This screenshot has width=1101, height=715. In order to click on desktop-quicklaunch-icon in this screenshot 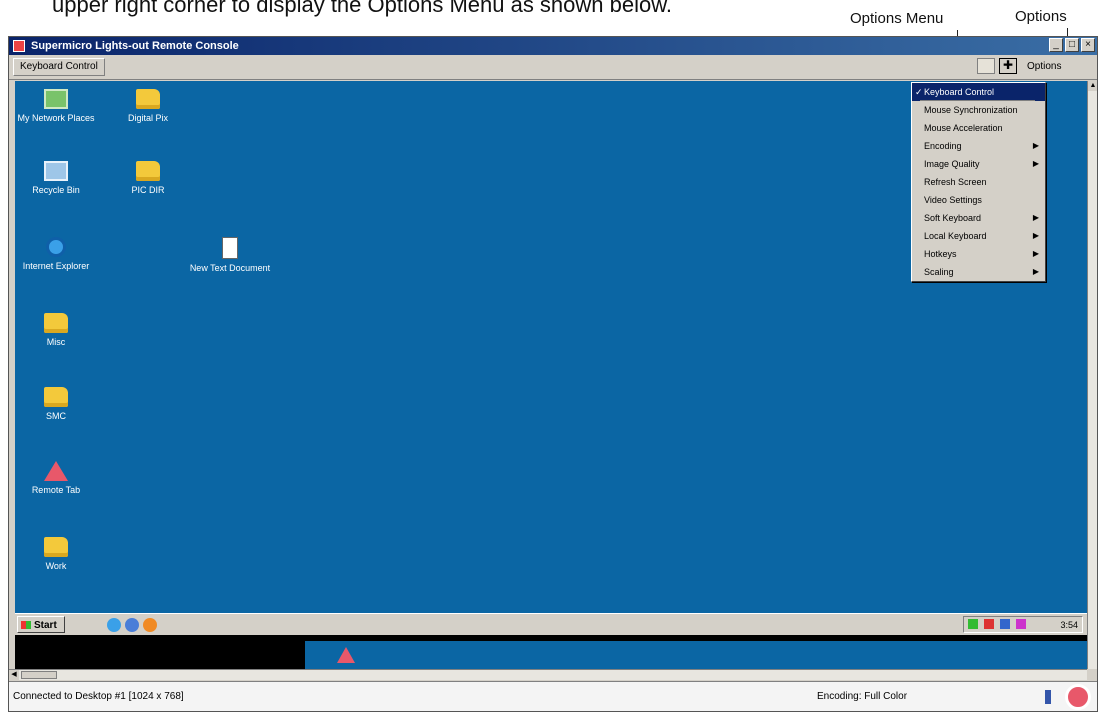, I will do `click(132, 625)`.